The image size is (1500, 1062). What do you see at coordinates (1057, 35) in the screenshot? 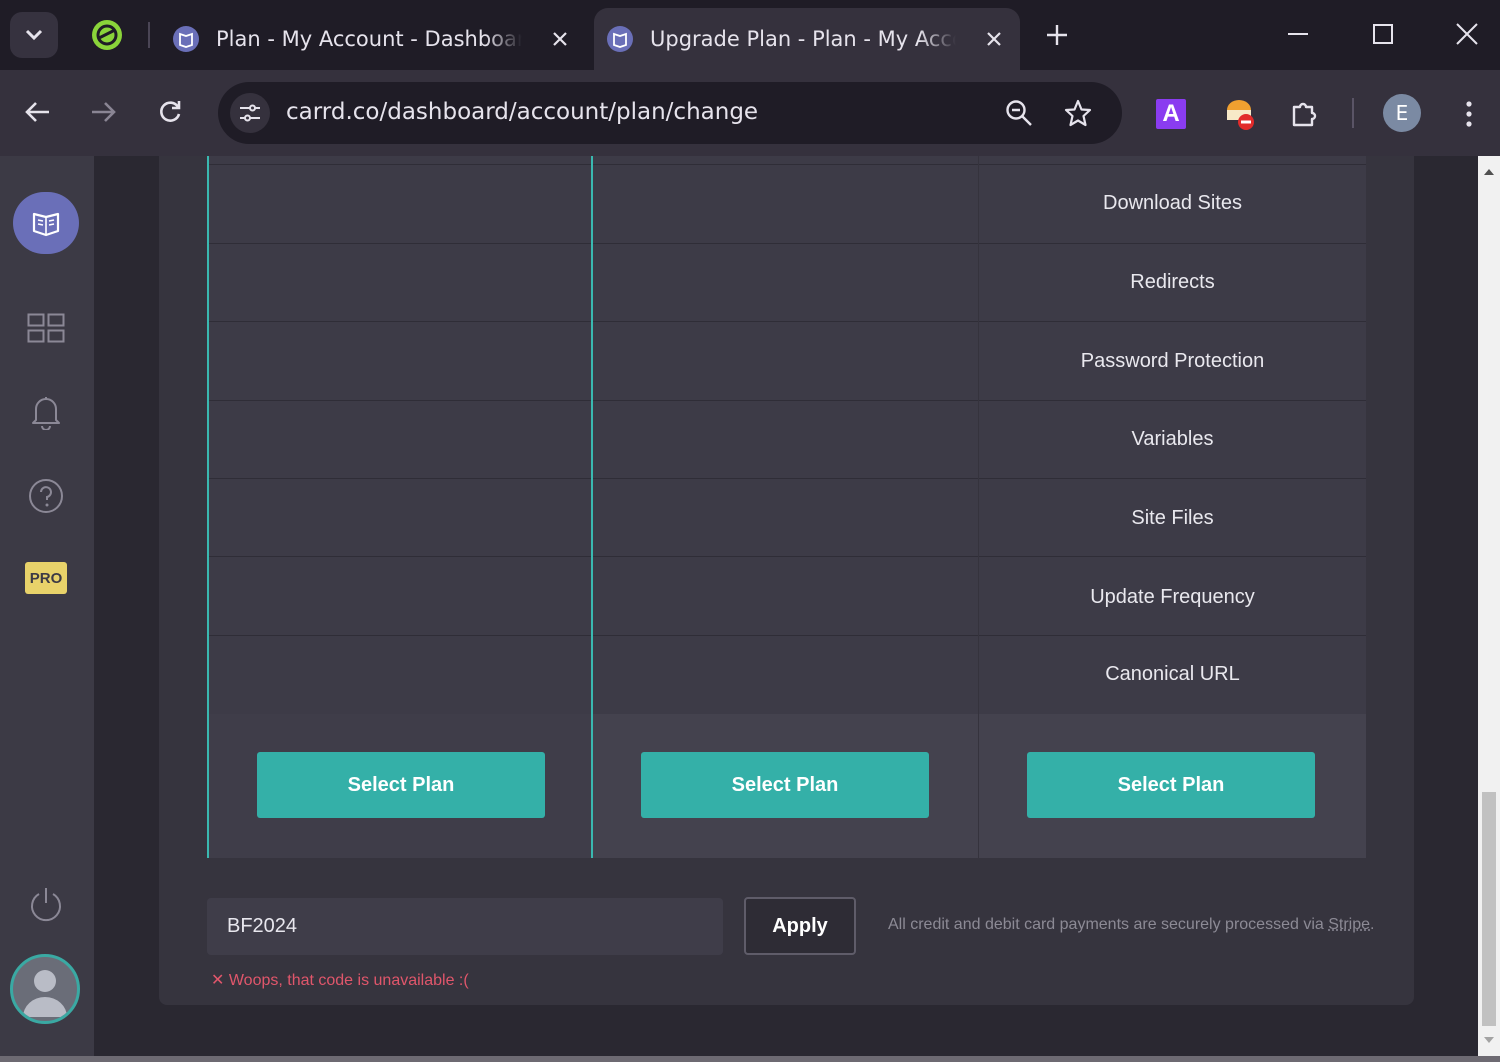
I see `new-tab-button` at bounding box center [1057, 35].